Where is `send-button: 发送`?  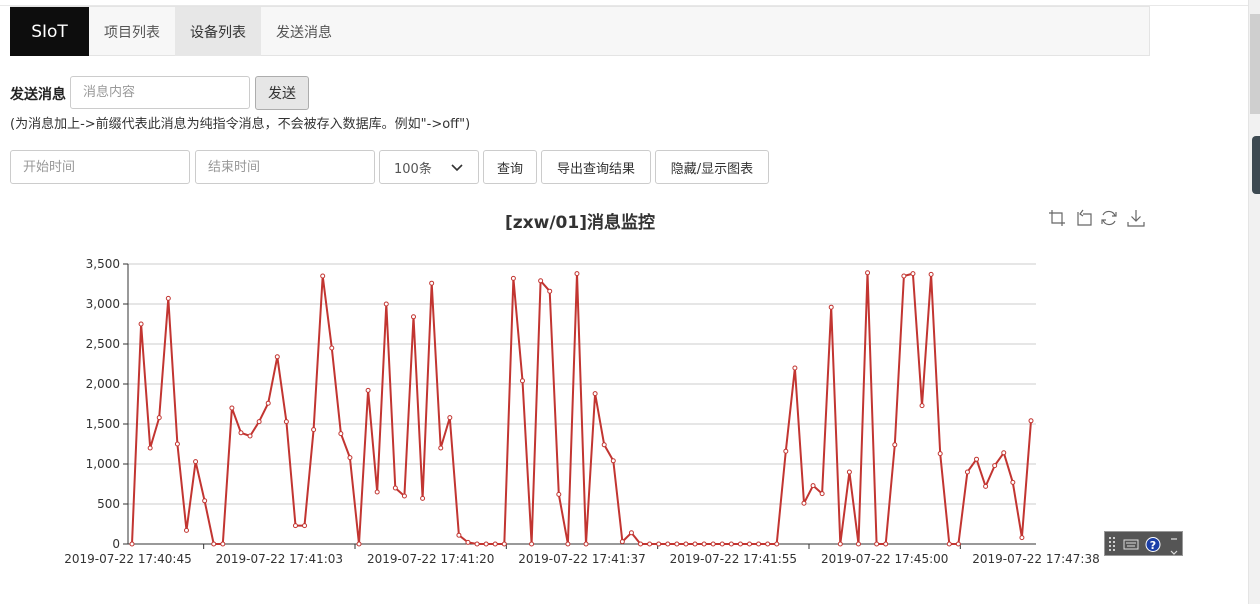 send-button: 发送 is located at coordinates (282, 93).